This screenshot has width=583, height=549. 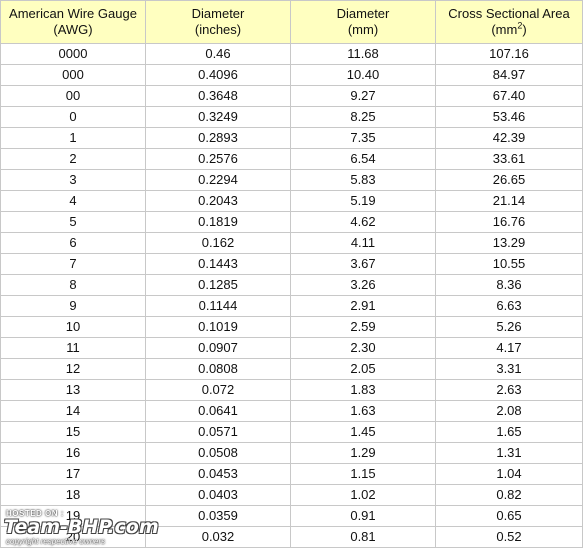 I want to click on cell-diameter-inches: 0.2294, so click(x=218, y=180).